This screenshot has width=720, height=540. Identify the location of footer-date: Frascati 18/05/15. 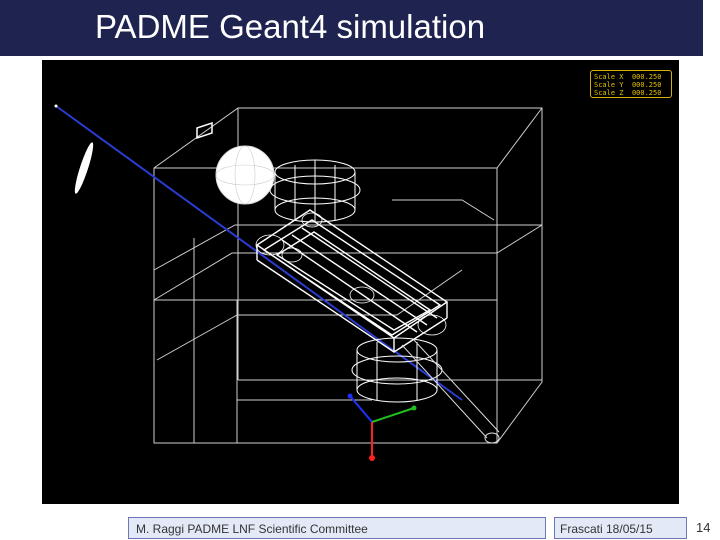
(606, 529).